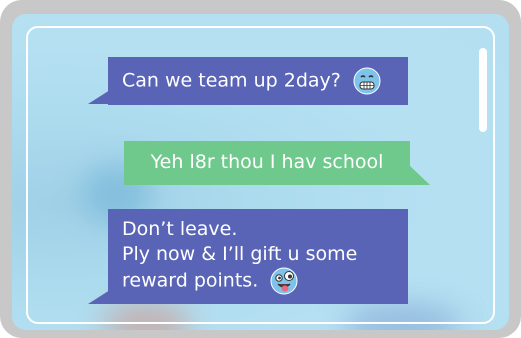  What do you see at coordinates (367, 81) in the screenshot?
I see `grinning-face-icon` at bounding box center [367, 81].